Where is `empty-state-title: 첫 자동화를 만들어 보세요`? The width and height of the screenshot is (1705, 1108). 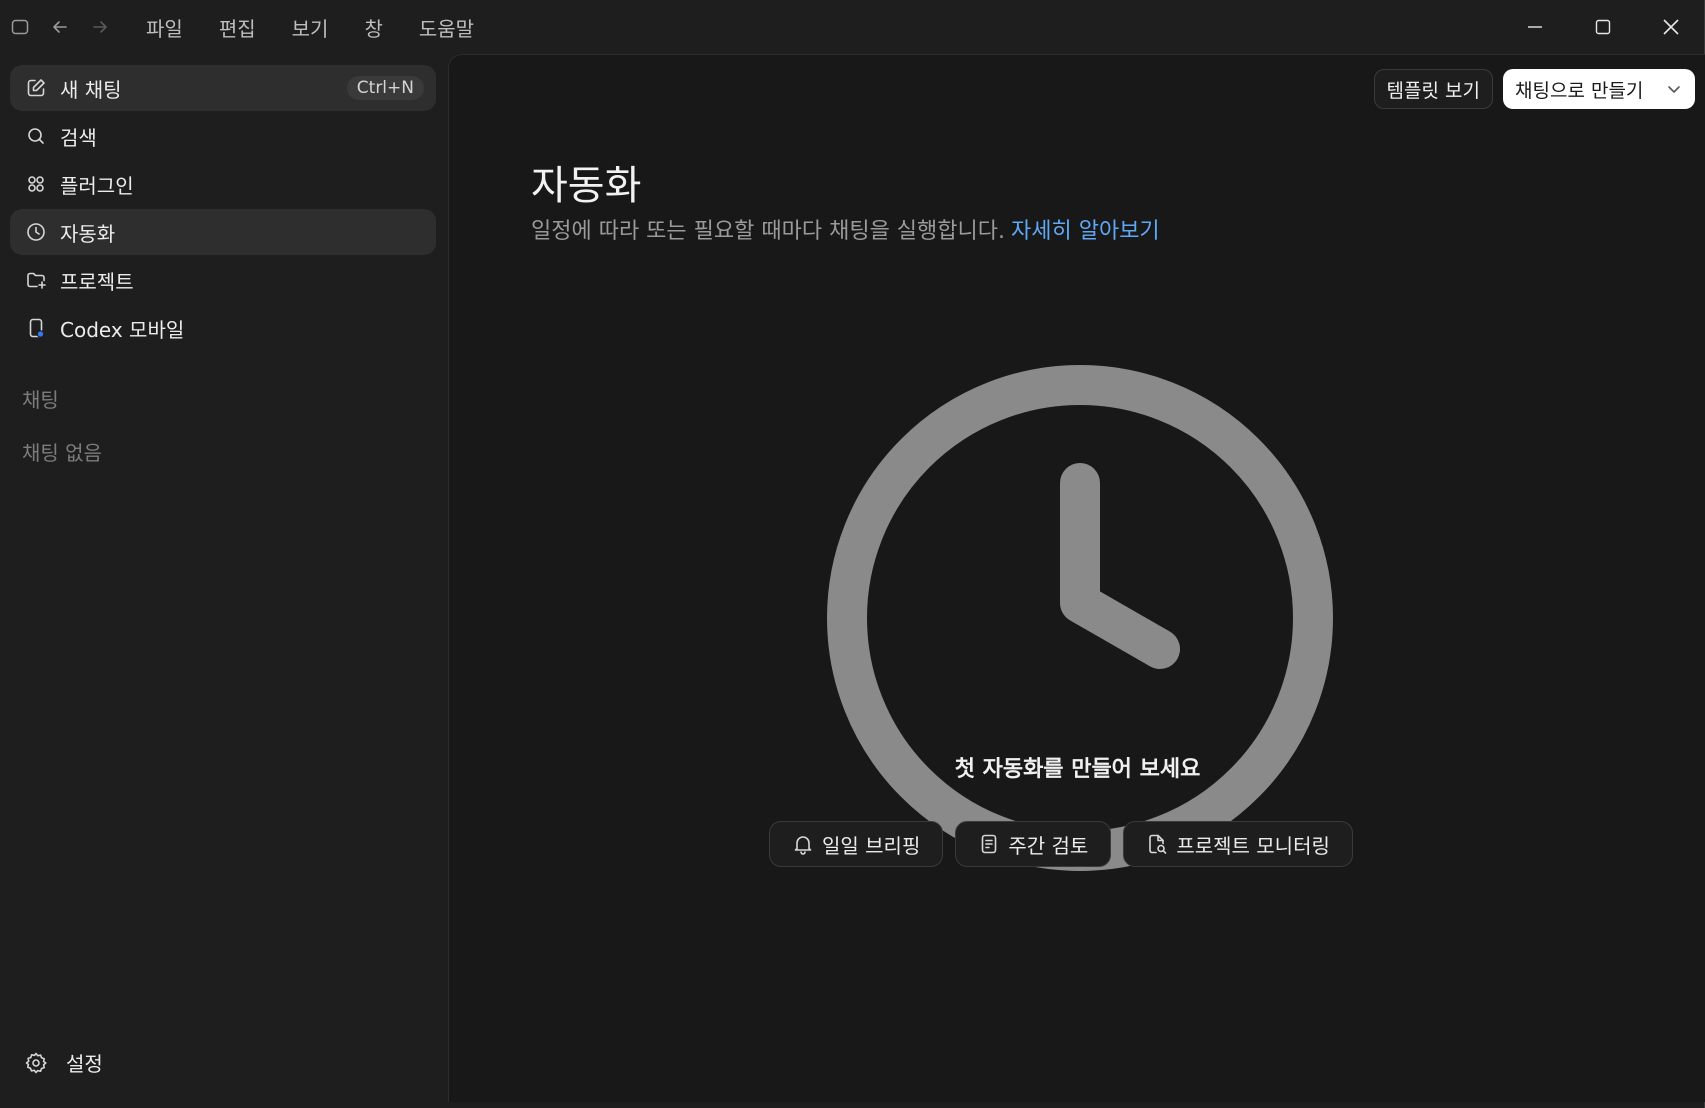
empty-state-title: 첫 자동화를 만들어 보세요 is located at coordinates (1077, 769).